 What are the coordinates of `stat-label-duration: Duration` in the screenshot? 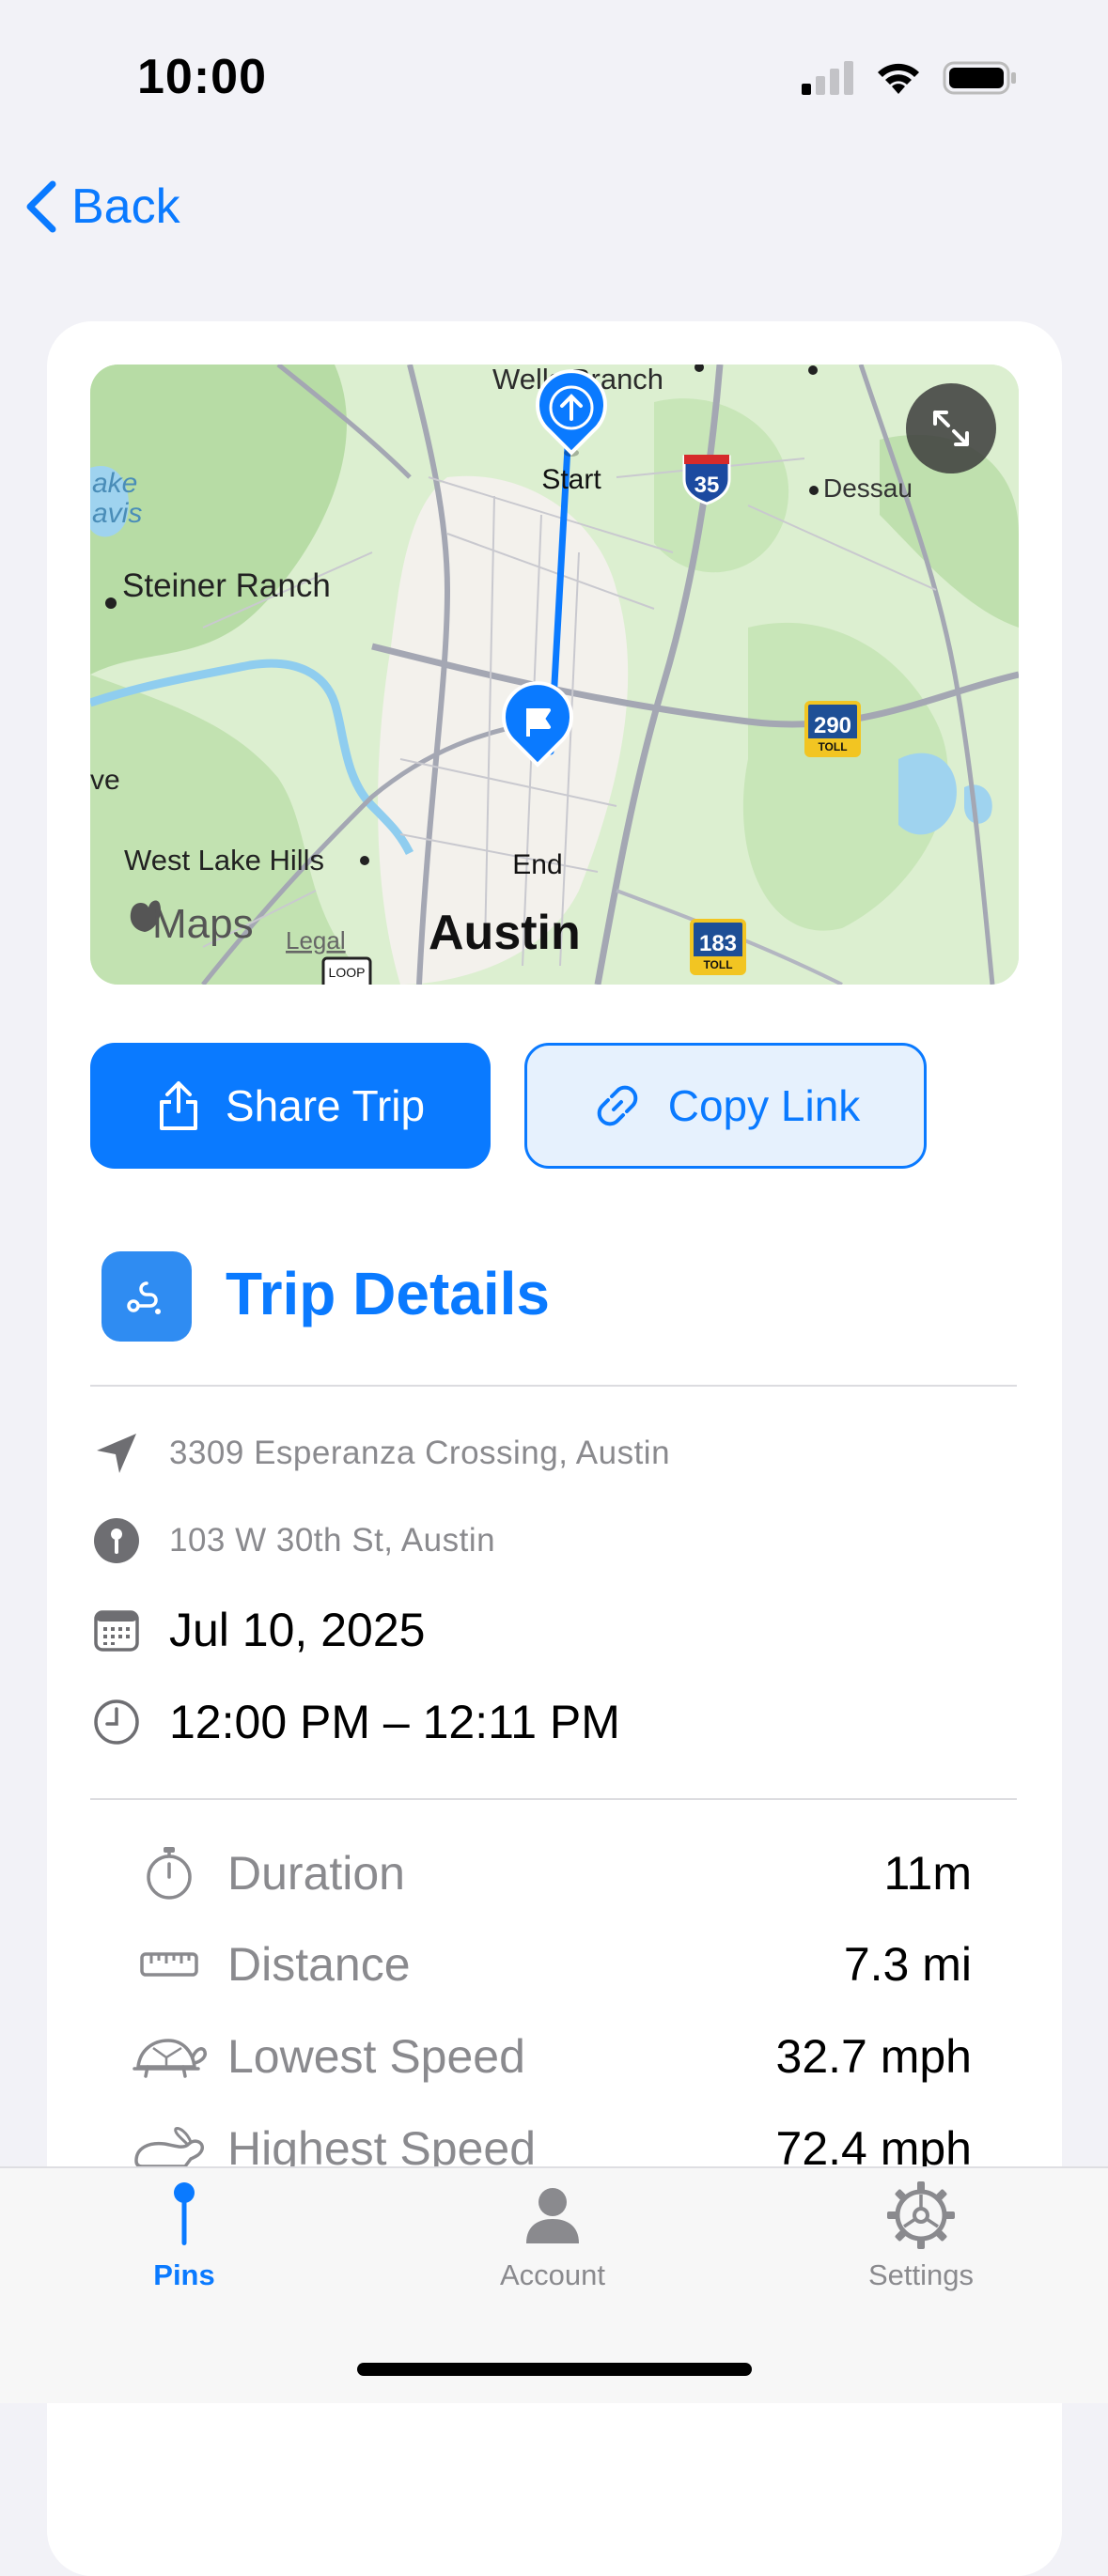 It's located at (316, 1874).